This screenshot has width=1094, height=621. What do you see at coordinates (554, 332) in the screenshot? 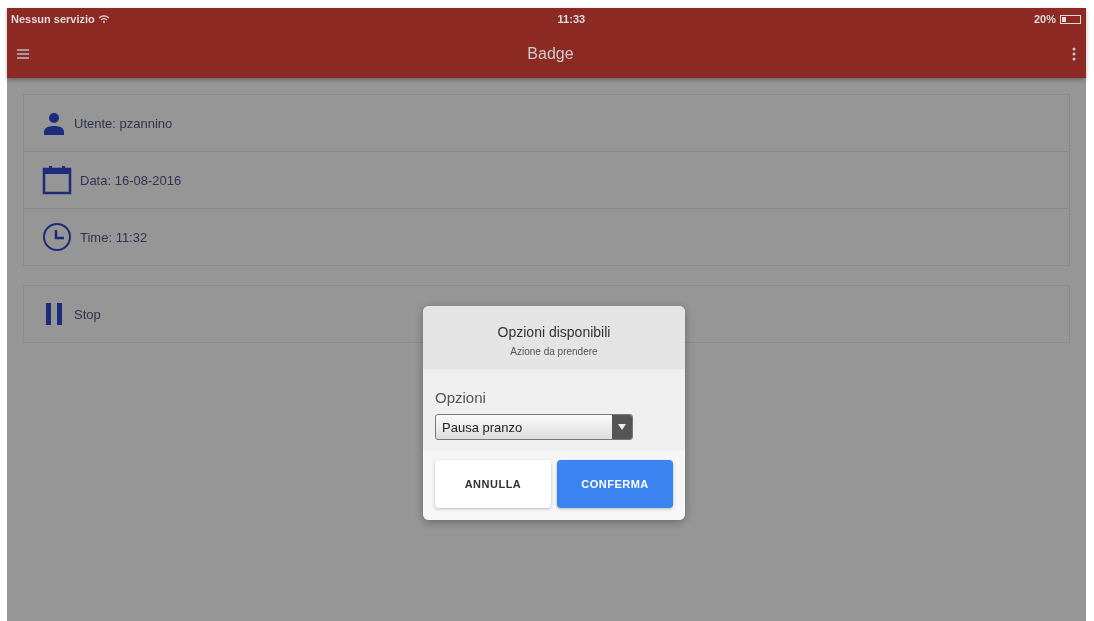
I see `dialog-title: Opzioni disponibili` at bounding box center [554, 332].